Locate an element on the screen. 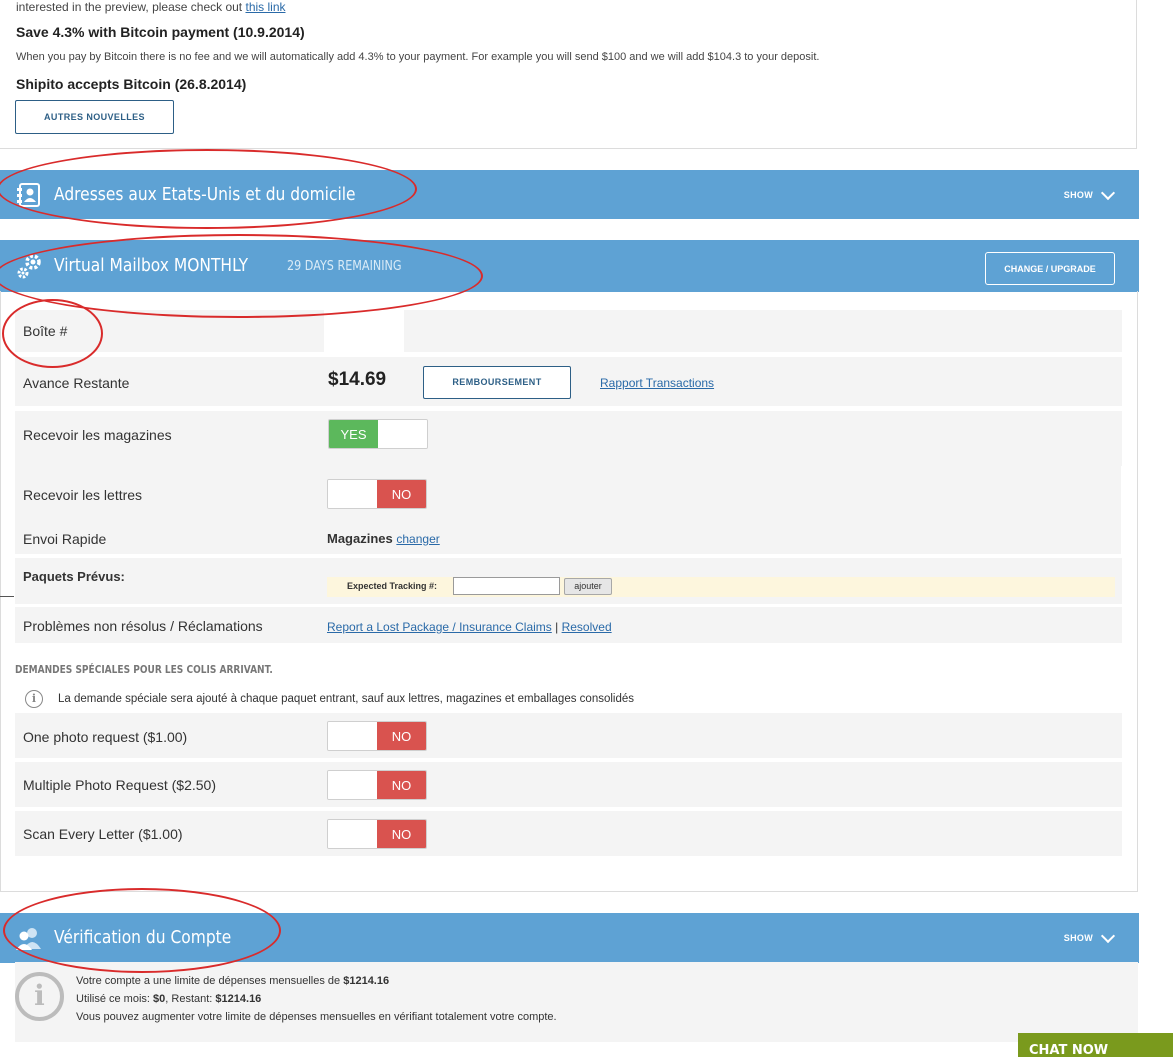 The width and height of the screenshot is (1173, 1058). special-row: One photo request ($1.00) NO is located at coordinates (568, 735).